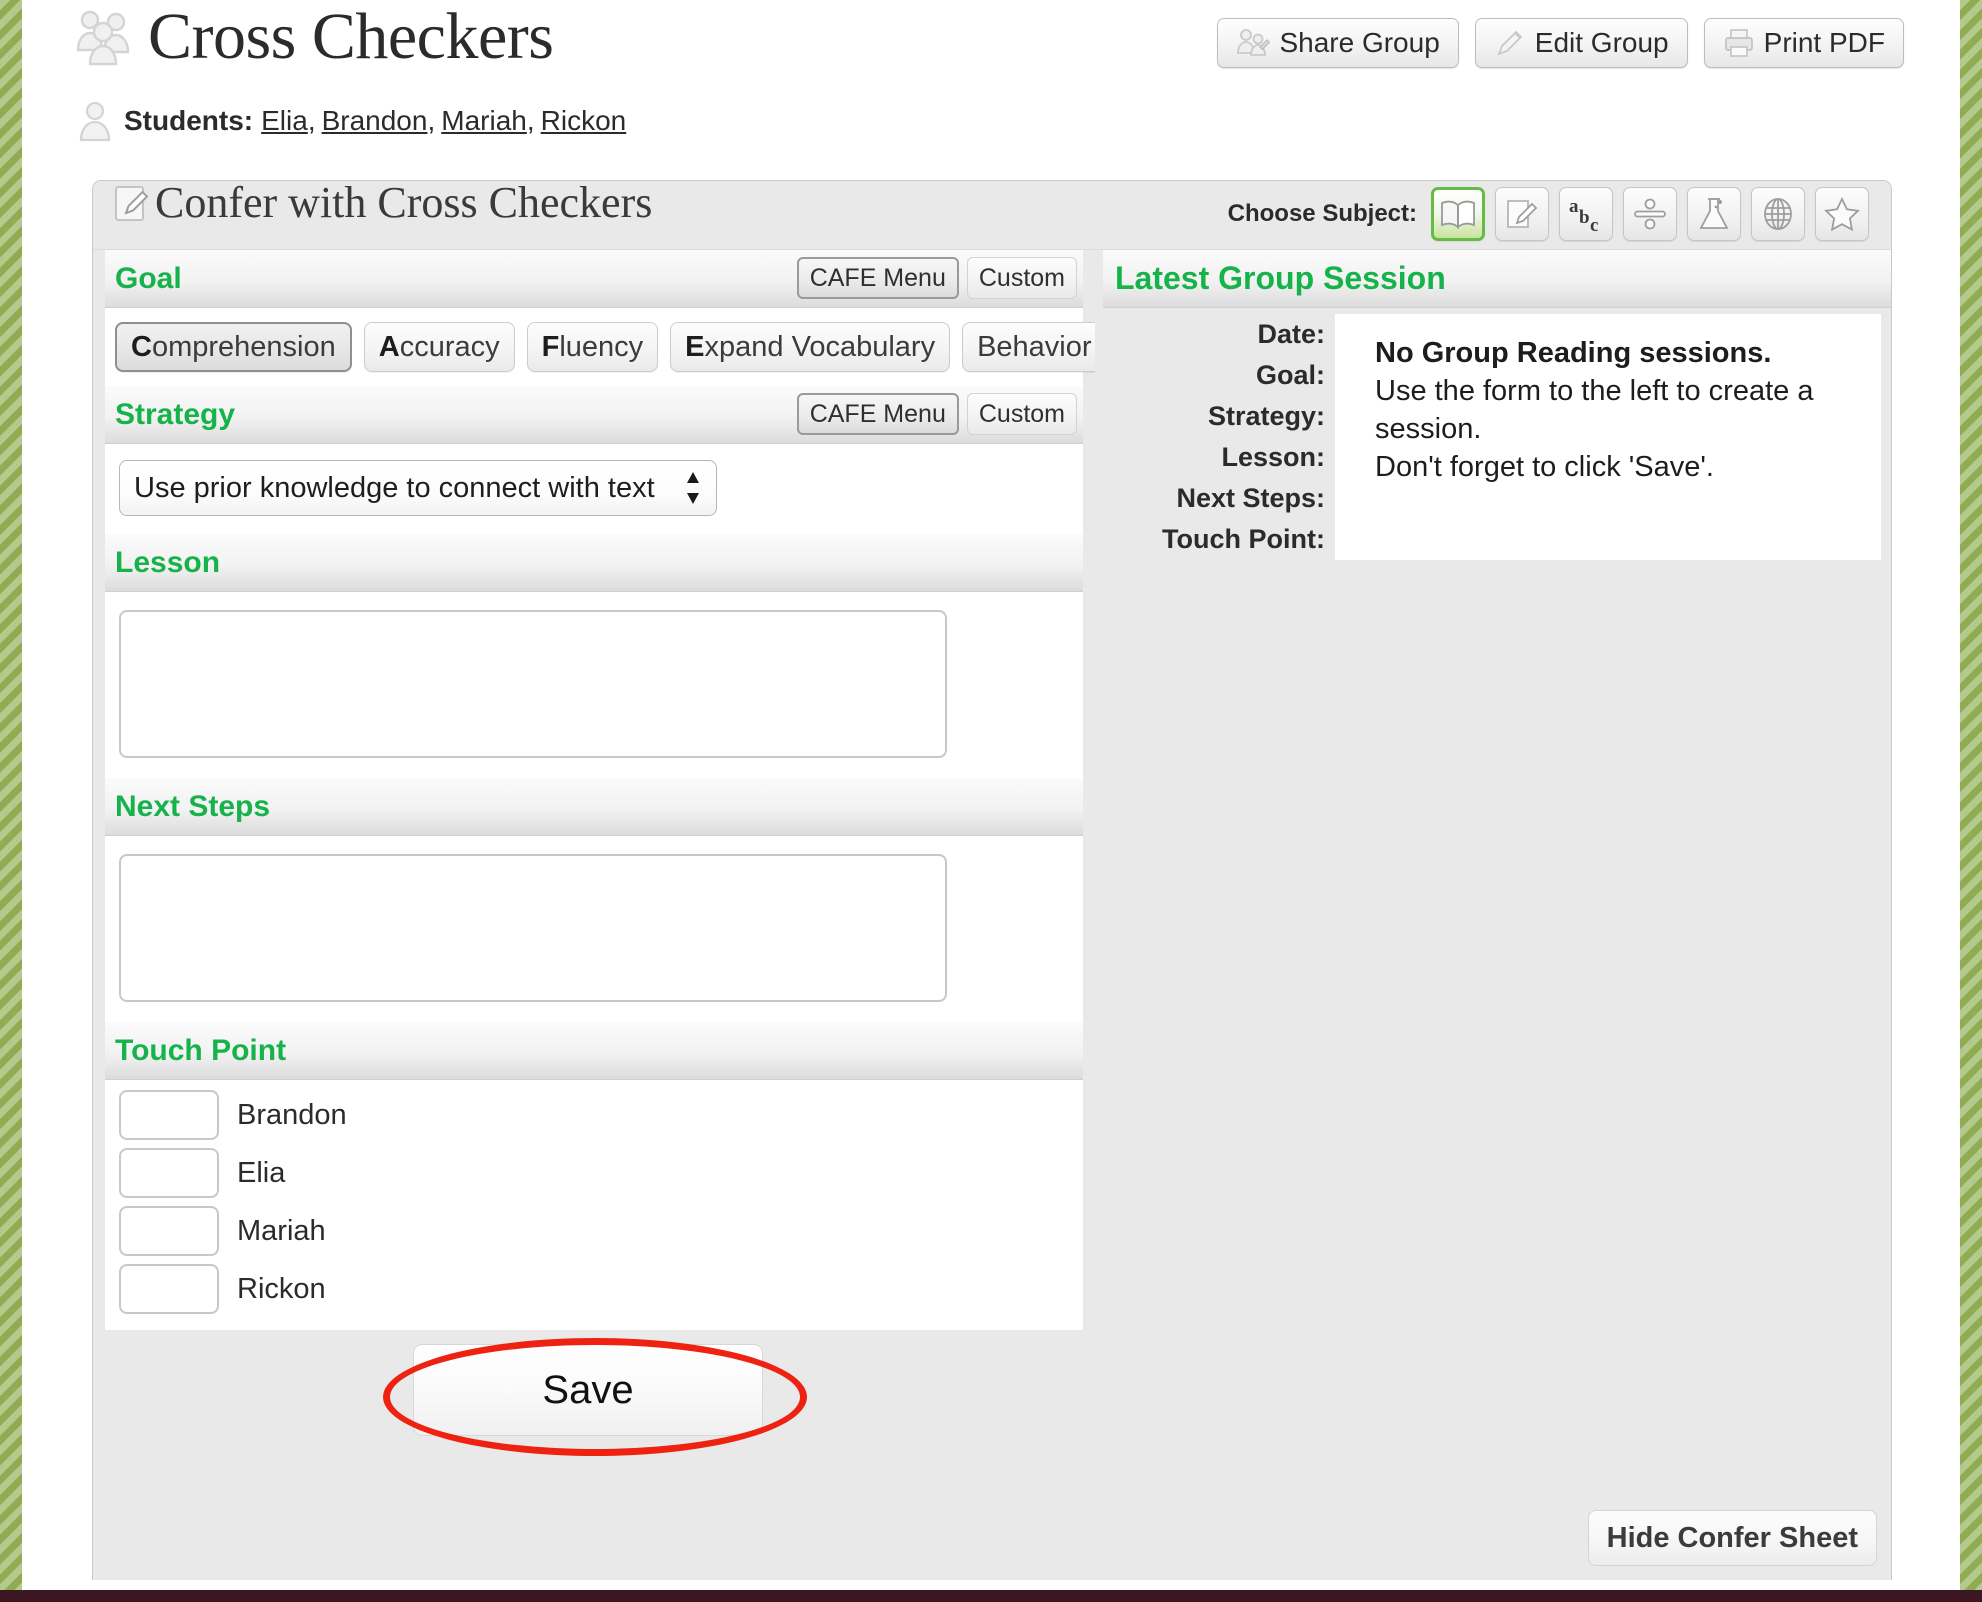  I want to click on svg-text: b, so click(1584, 217).